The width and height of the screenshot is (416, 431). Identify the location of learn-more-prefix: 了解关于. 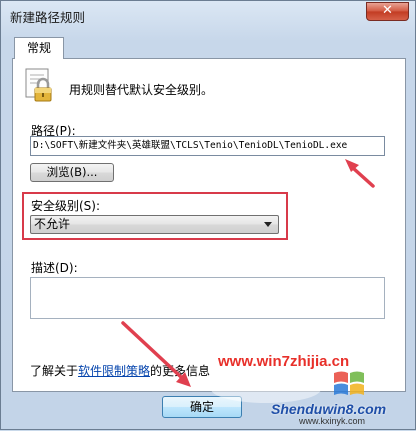
(54, 371).